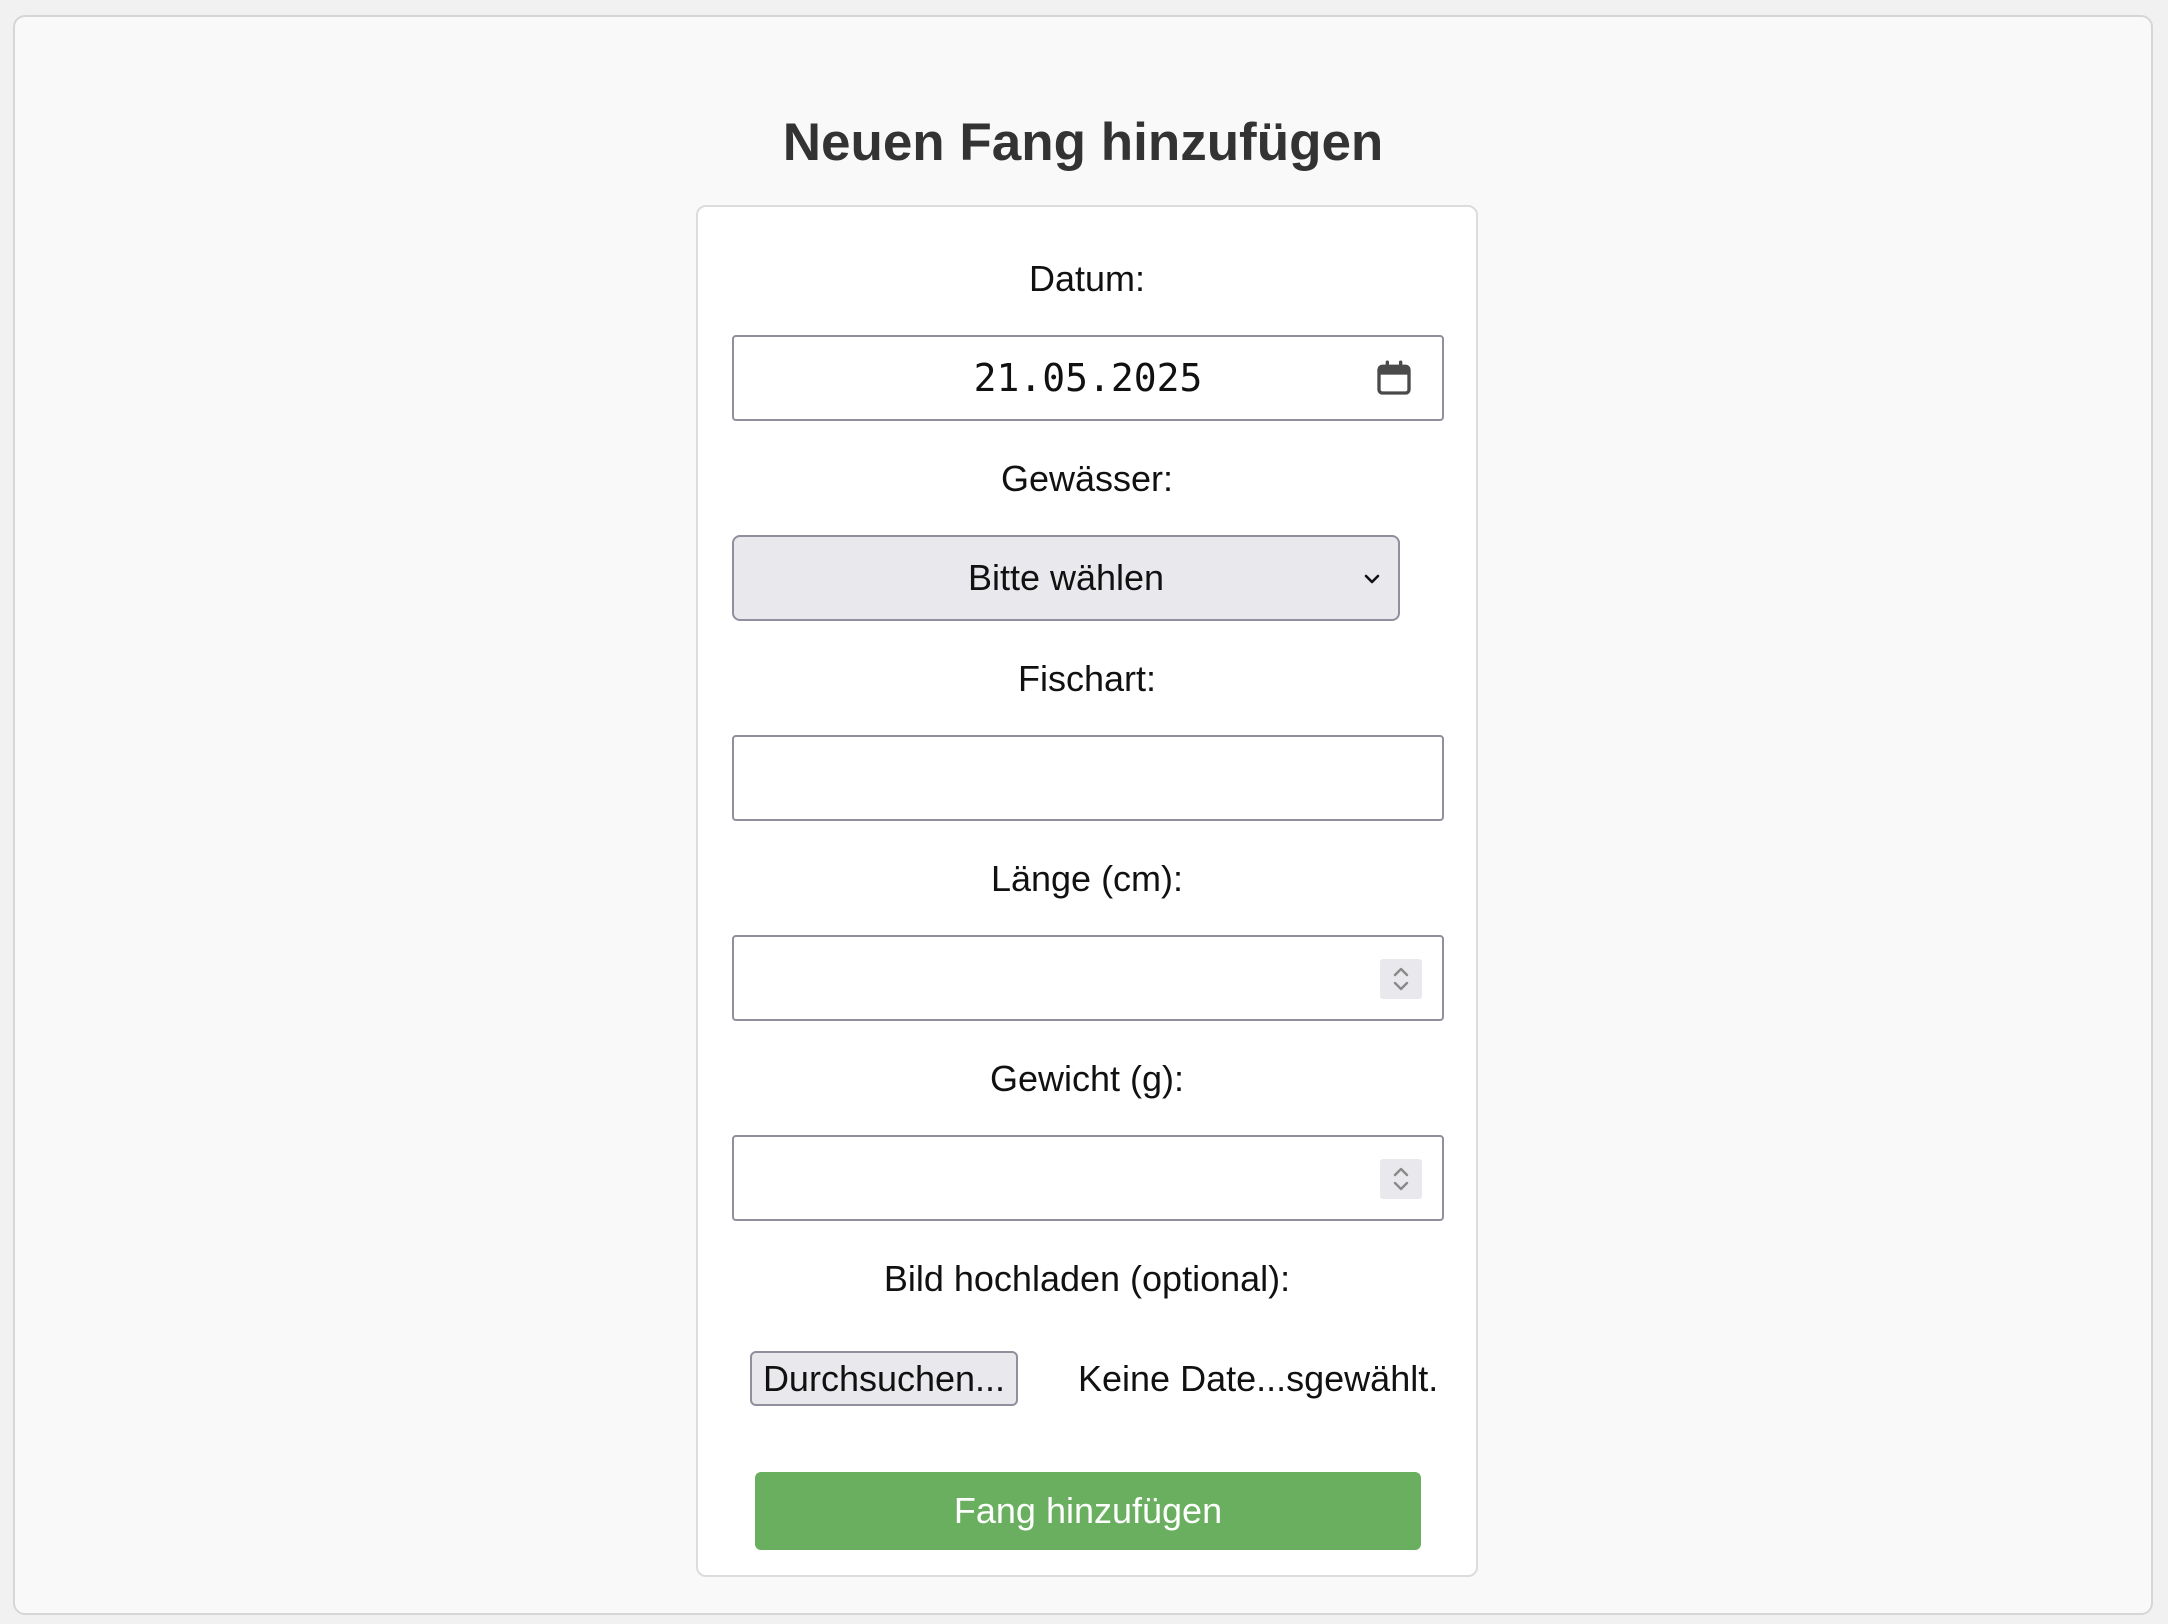 The height and width of the screenshot is (1624, 2168). What do you see at coordinates (1087, 1078) in the screenshot?
I see `weight-label: Gewicht (g):` at bounding box center [1087, 1078].